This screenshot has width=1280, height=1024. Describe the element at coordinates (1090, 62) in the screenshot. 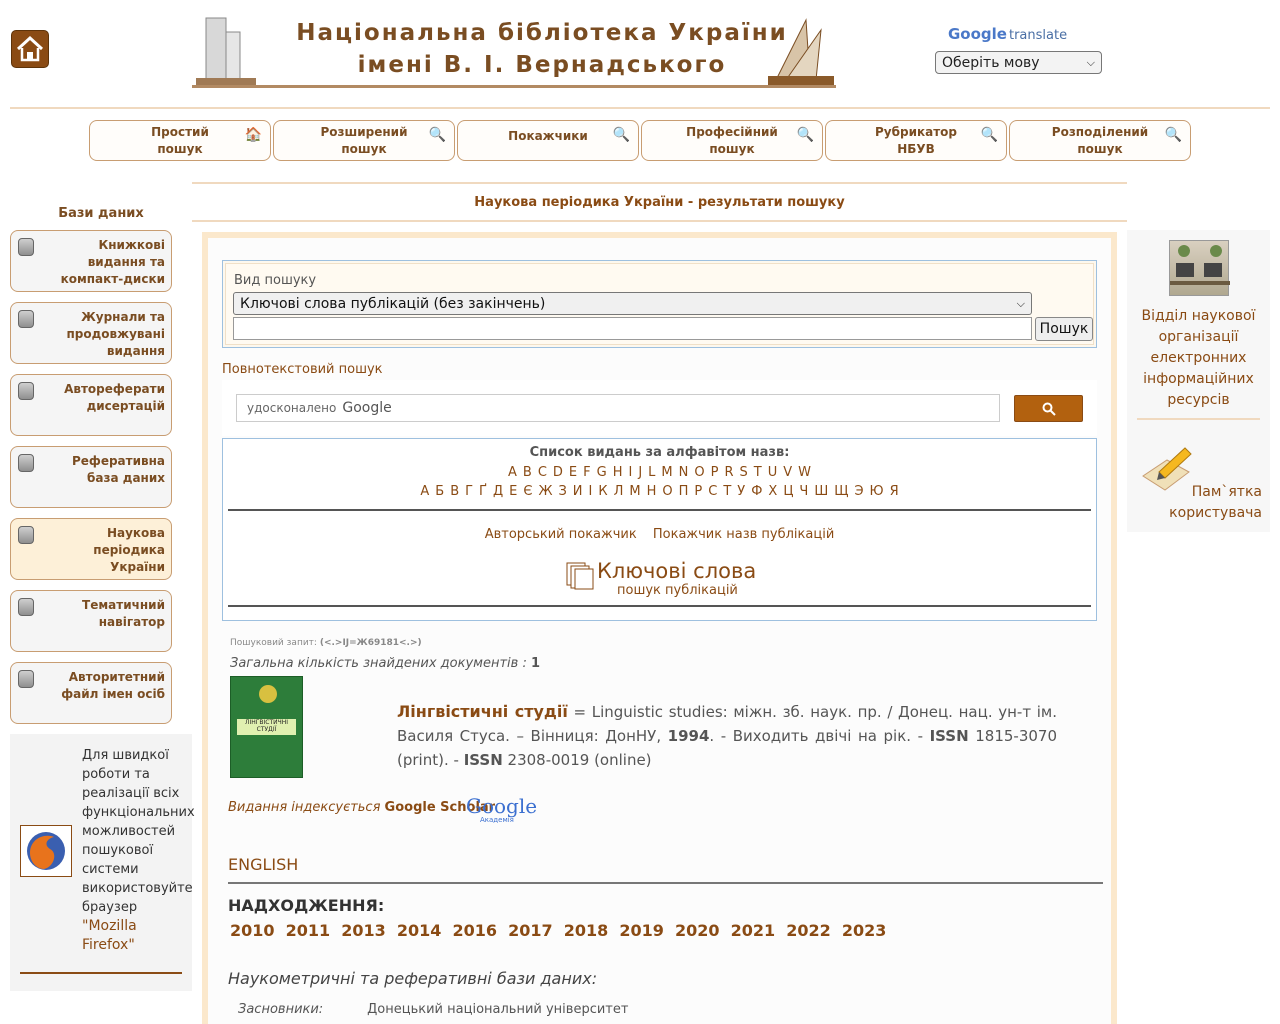

I see `chevron-down-icon: ⌵` at that location.